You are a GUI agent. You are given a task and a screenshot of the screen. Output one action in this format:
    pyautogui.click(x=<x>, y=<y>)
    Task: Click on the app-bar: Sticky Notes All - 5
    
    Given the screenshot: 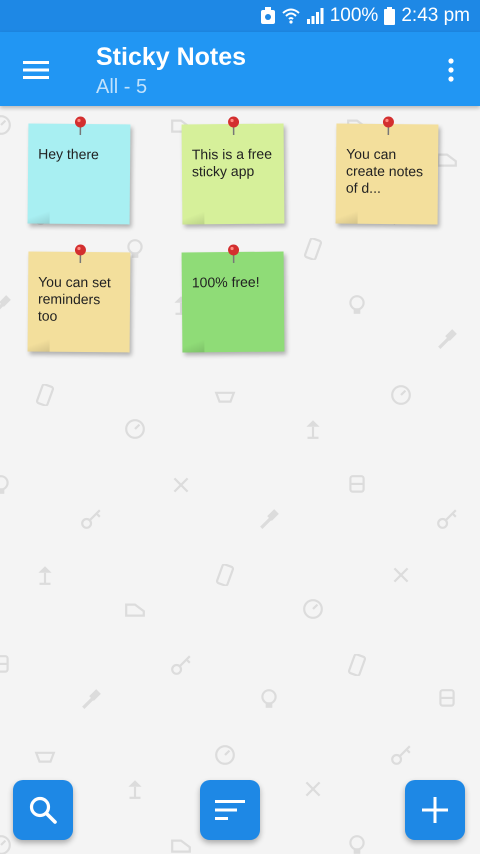 What is the action you would take?
    pyautogui.click(x=240, y=69)
    